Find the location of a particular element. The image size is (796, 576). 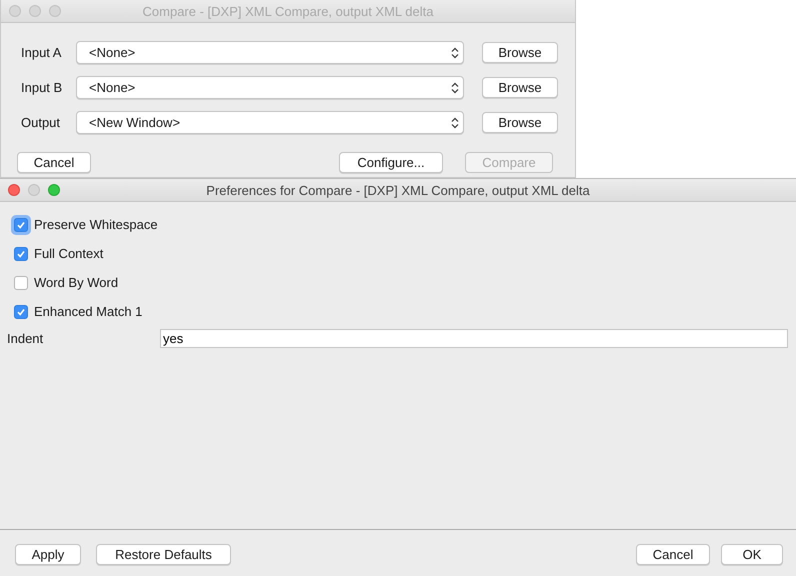

dialog-button: Restore Defaults is located at coordinates (163, 554).